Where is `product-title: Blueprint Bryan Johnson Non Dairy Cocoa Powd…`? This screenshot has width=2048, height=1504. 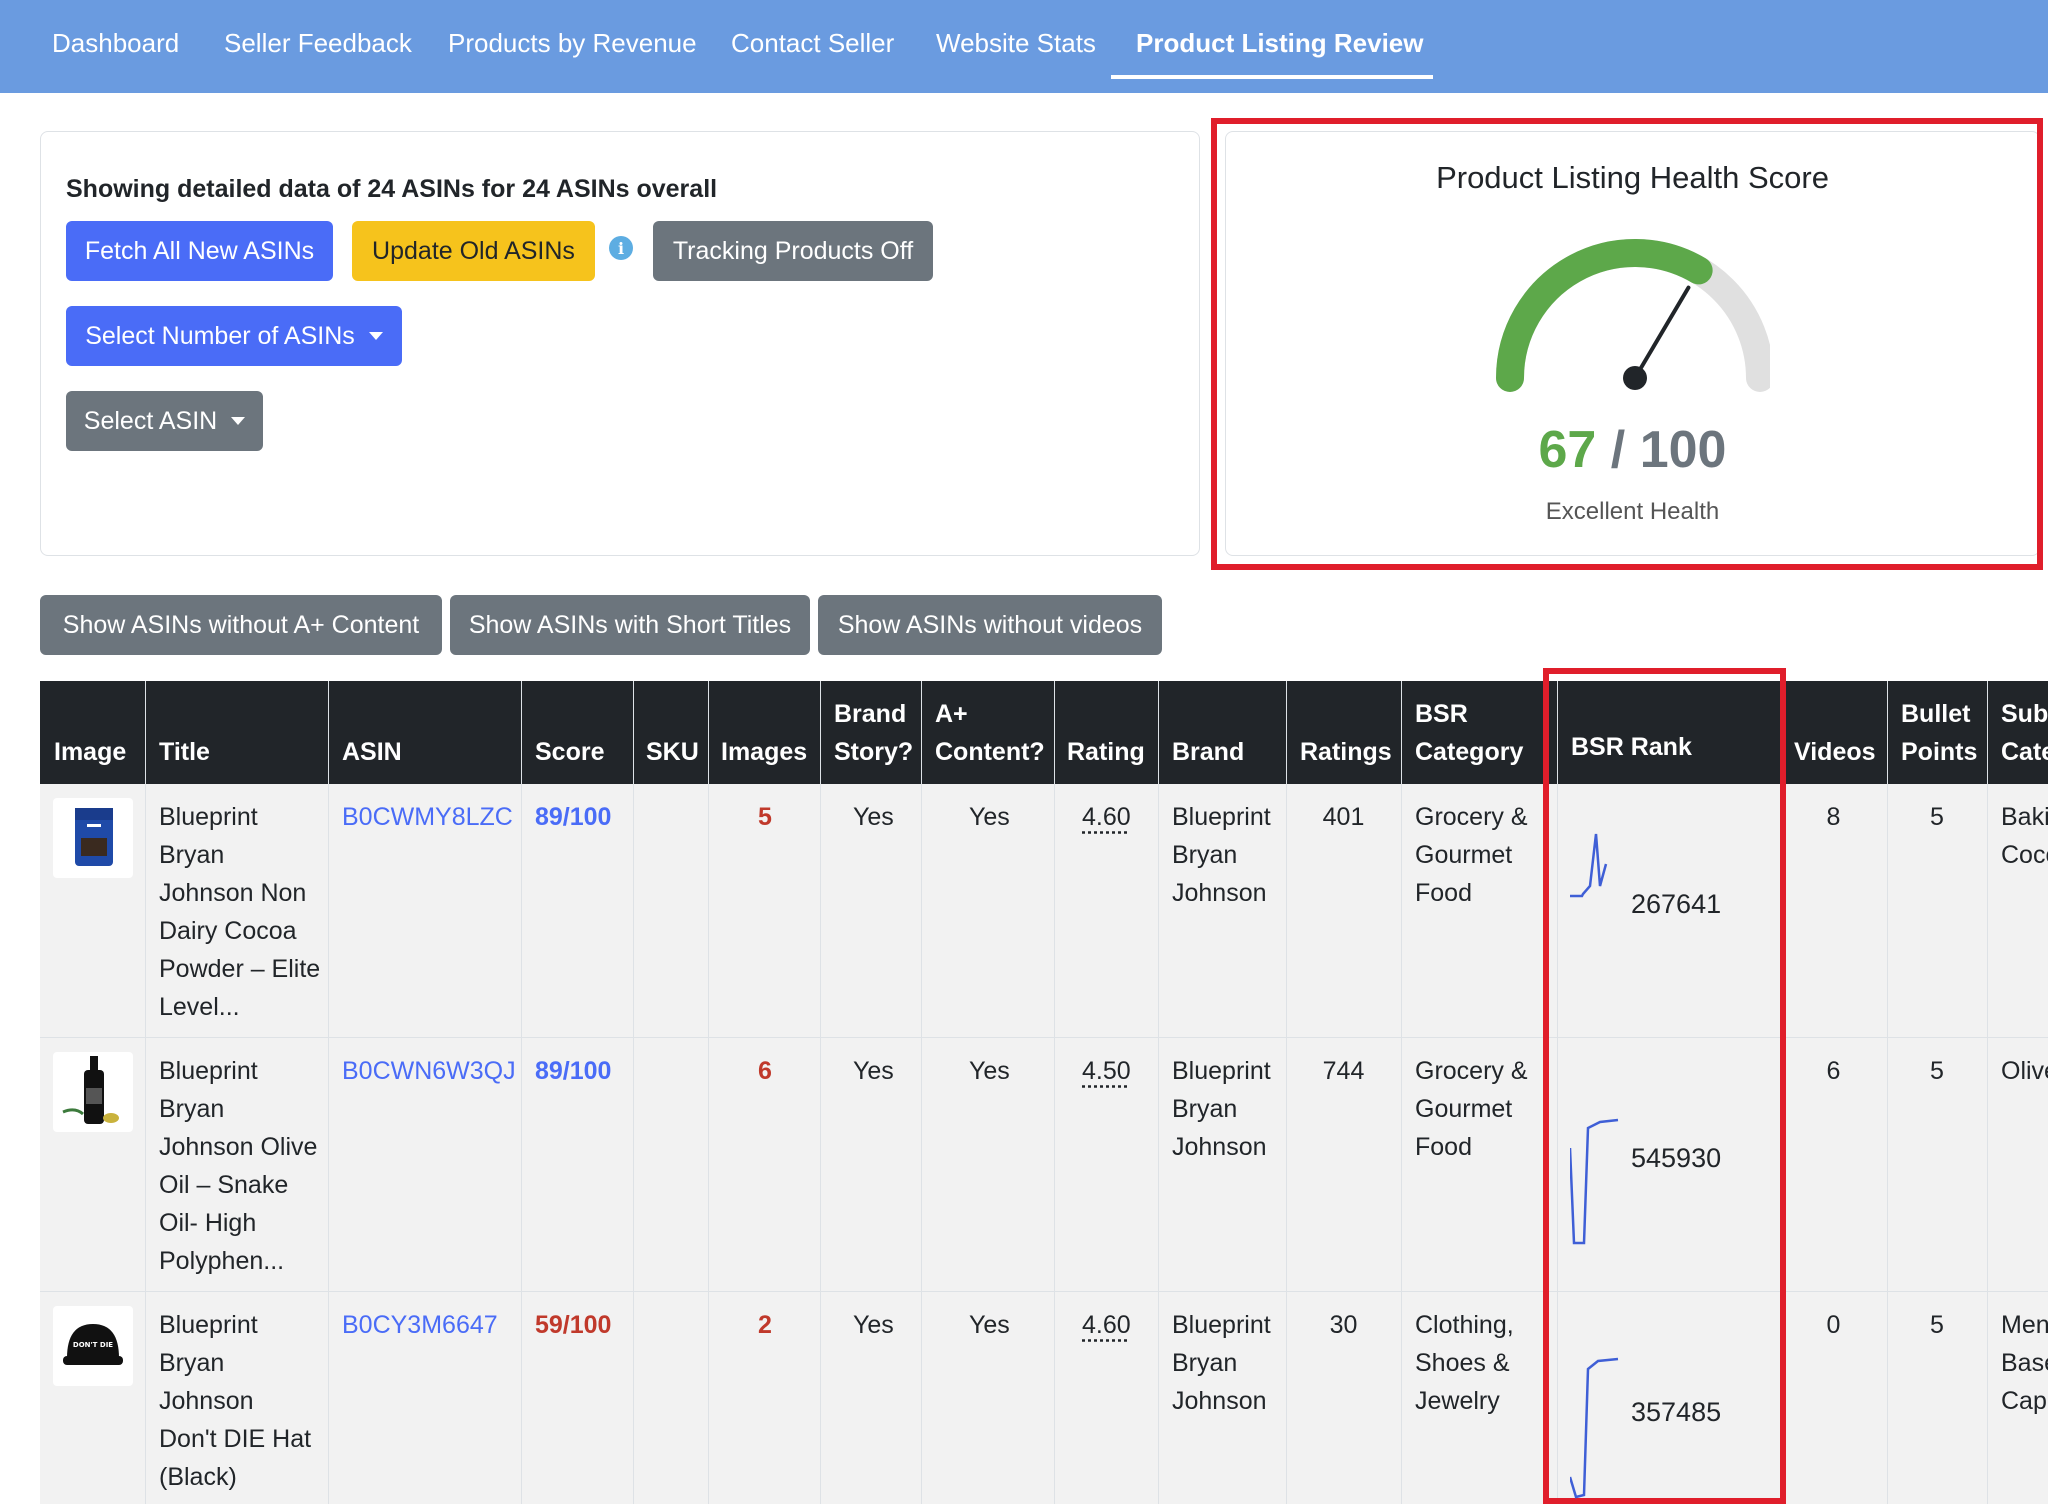
product-title: Blueprint Bryan Johnson Non Dairy Cocoa Powd… is located at coordinates (239, 912).